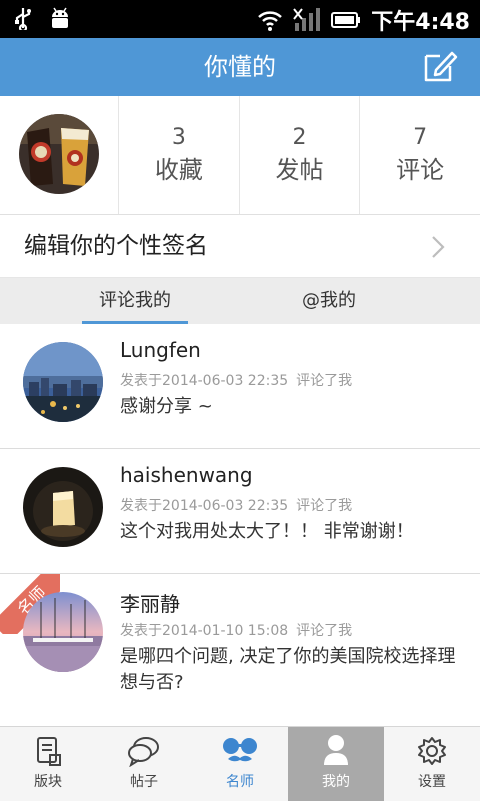 This screenshot has height=801, width=480. I want to click on commenter-name: Lungfen, so click(160, 350).